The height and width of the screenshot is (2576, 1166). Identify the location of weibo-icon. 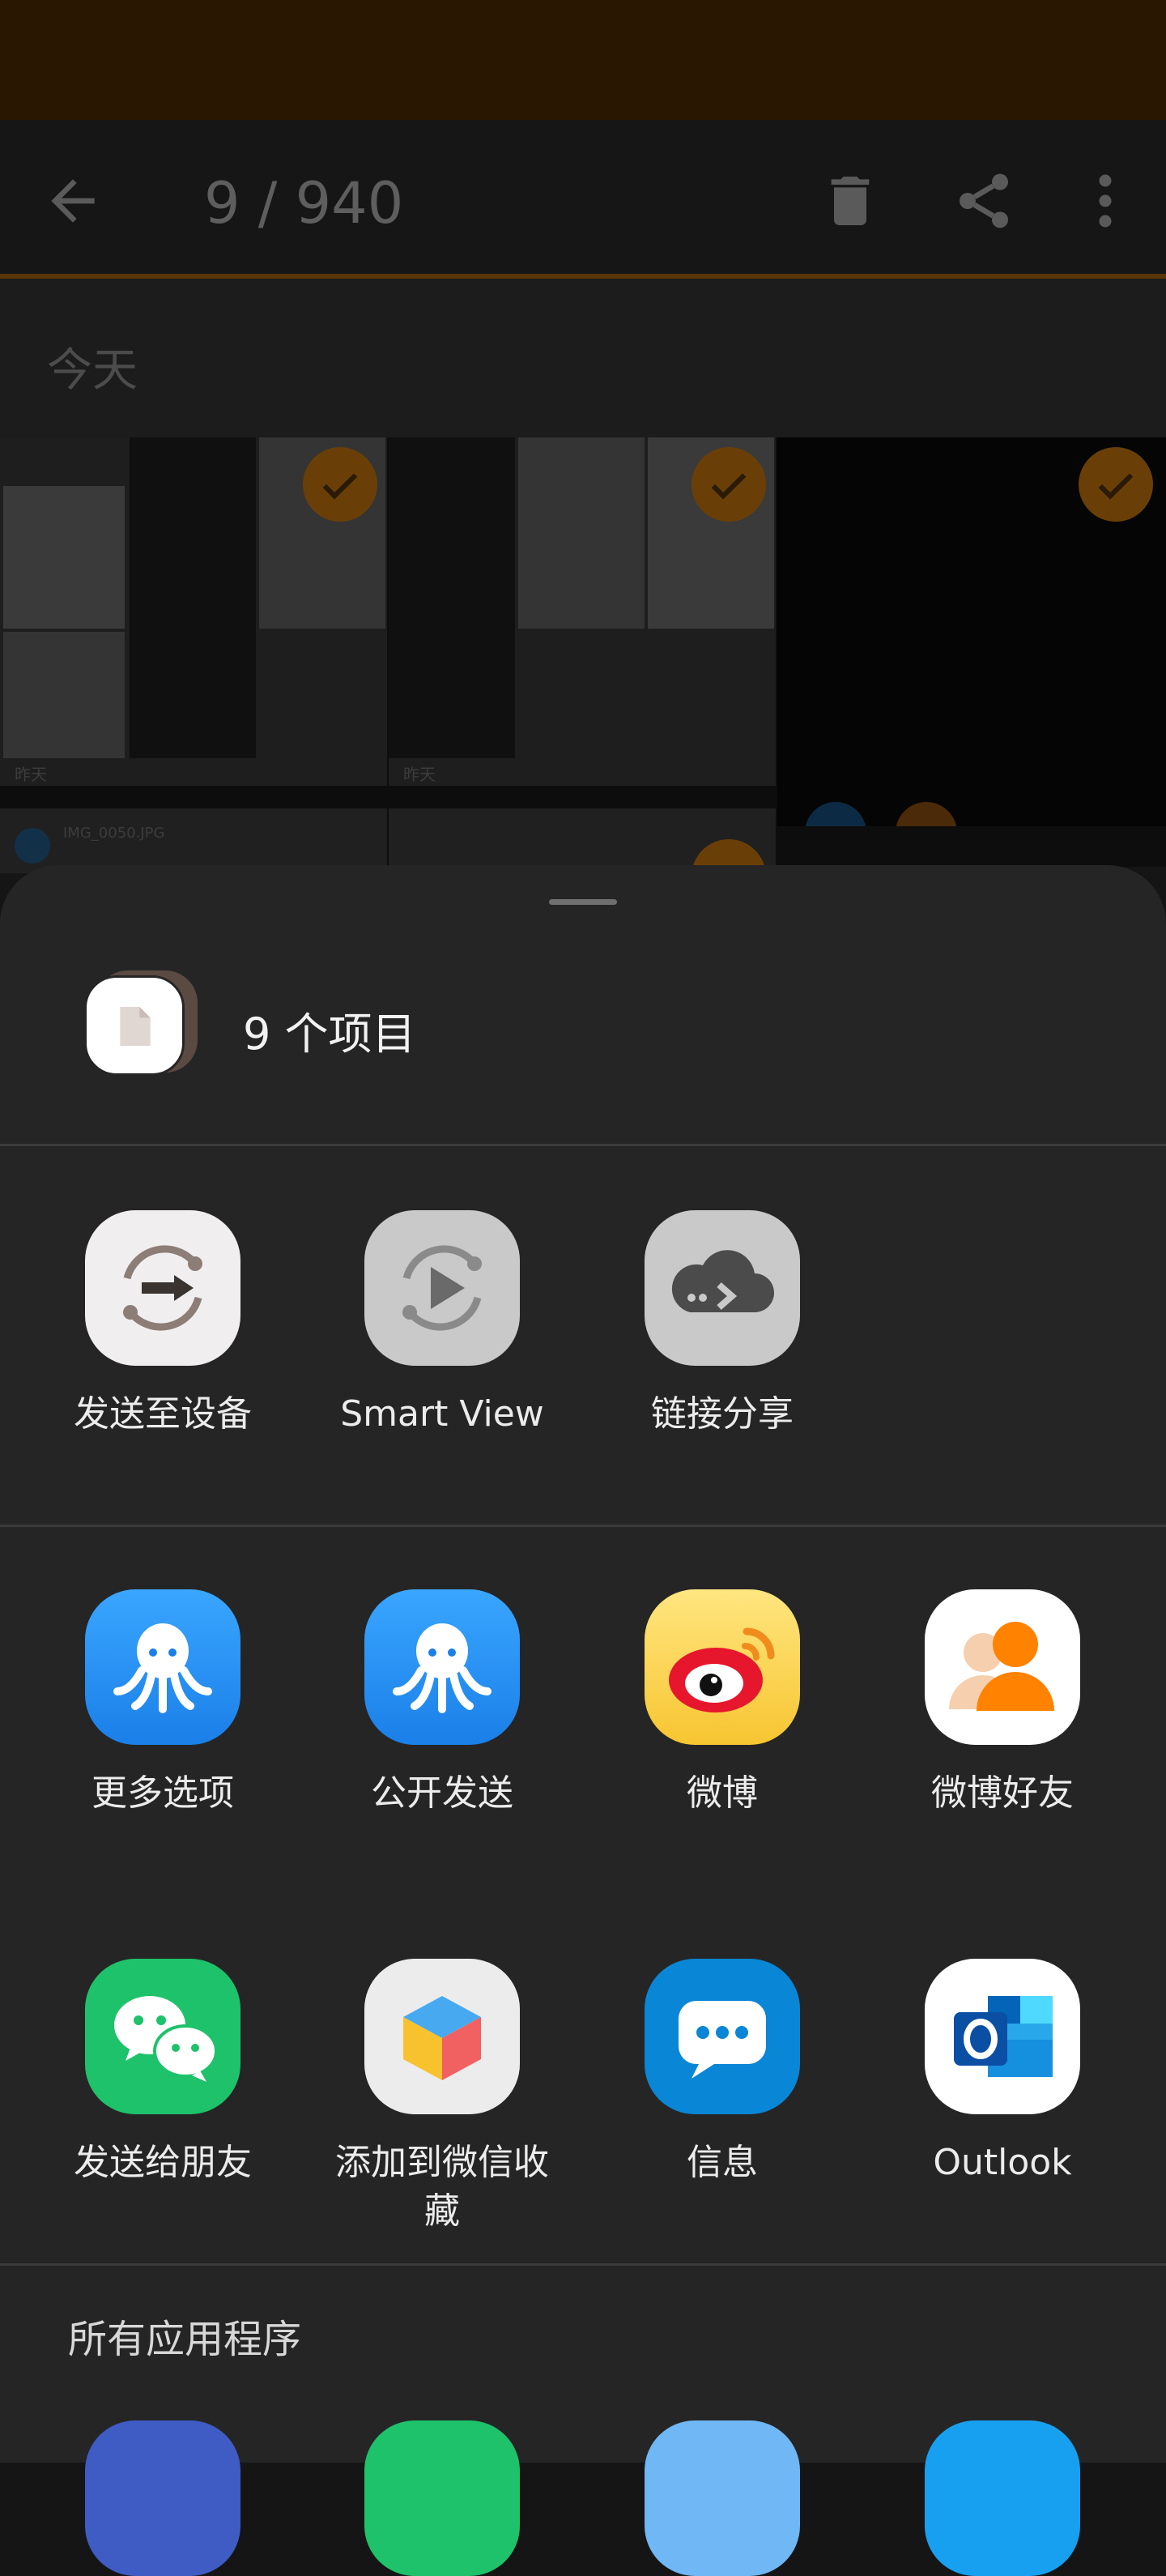
(722, 1667).